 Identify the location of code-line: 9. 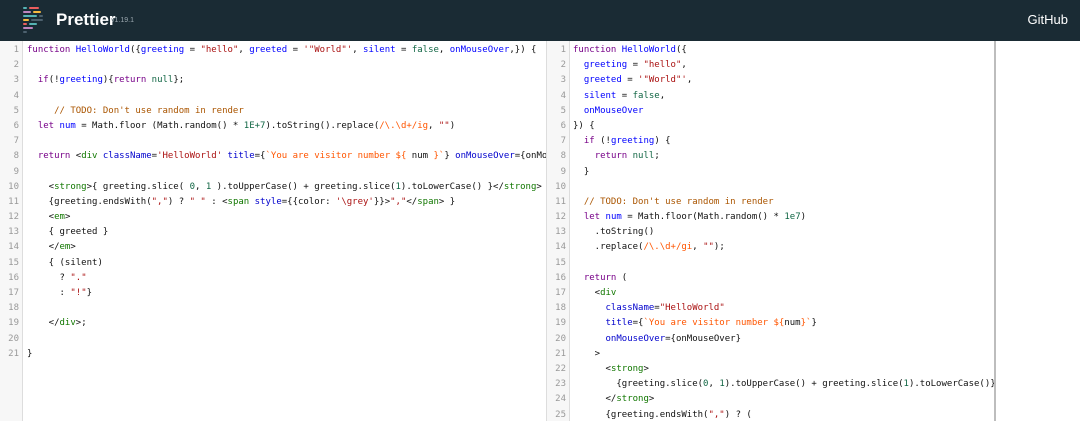
(273, 172).